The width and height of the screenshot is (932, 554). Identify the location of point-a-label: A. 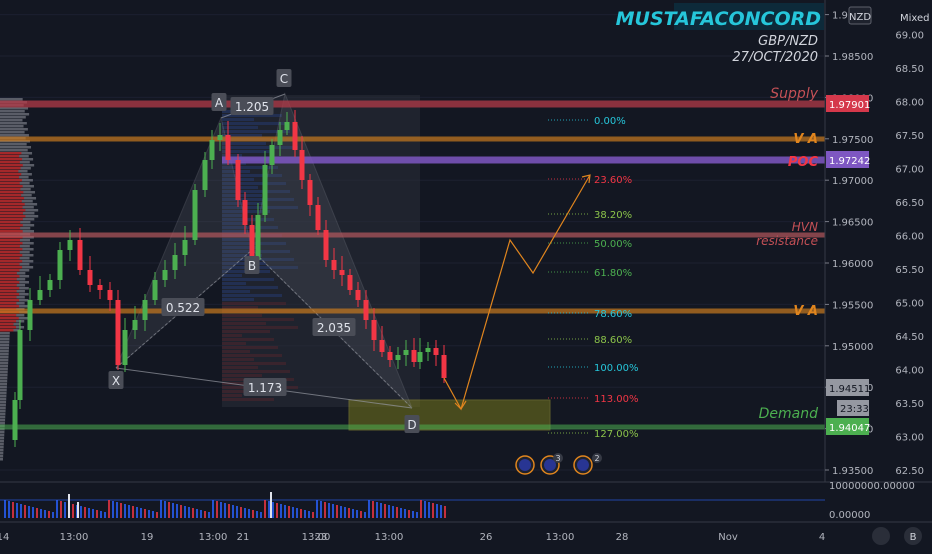
(219, 103).